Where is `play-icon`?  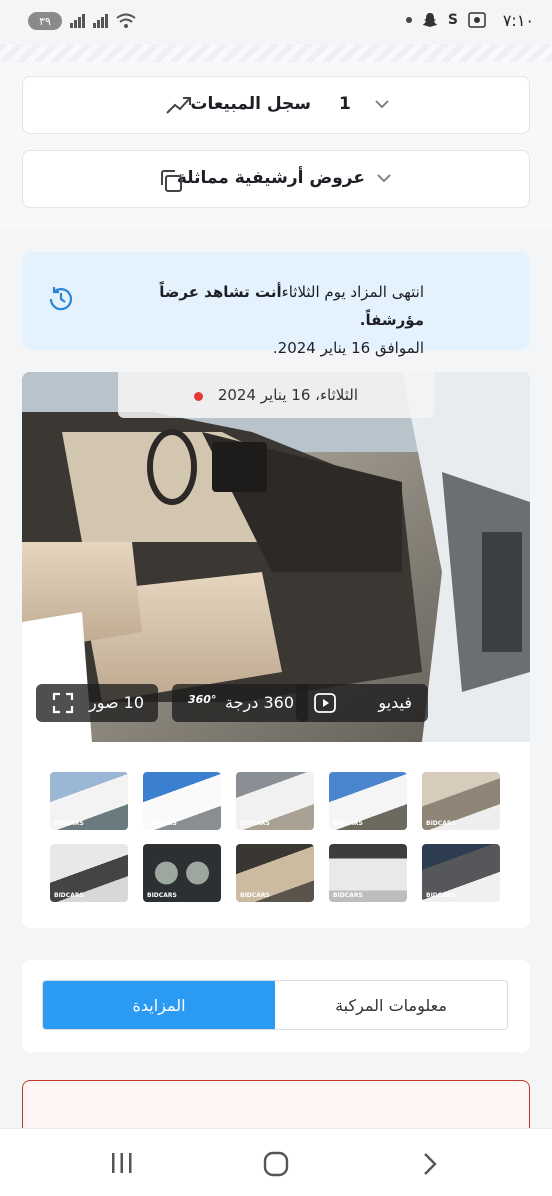
play-icon is located at coordinates (325, 703).